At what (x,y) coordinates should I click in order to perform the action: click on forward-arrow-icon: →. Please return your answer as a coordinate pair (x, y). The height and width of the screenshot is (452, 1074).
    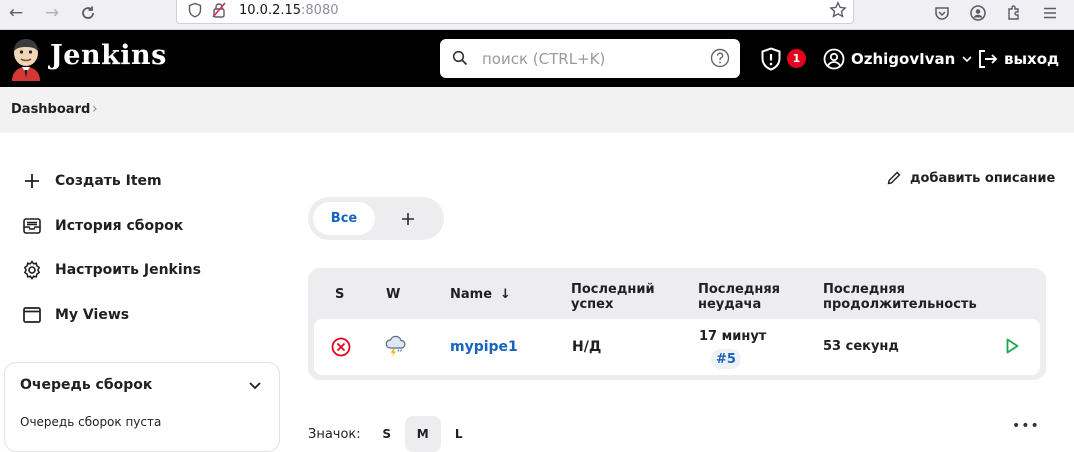
    Looking at the image, I should click on (52, 13).